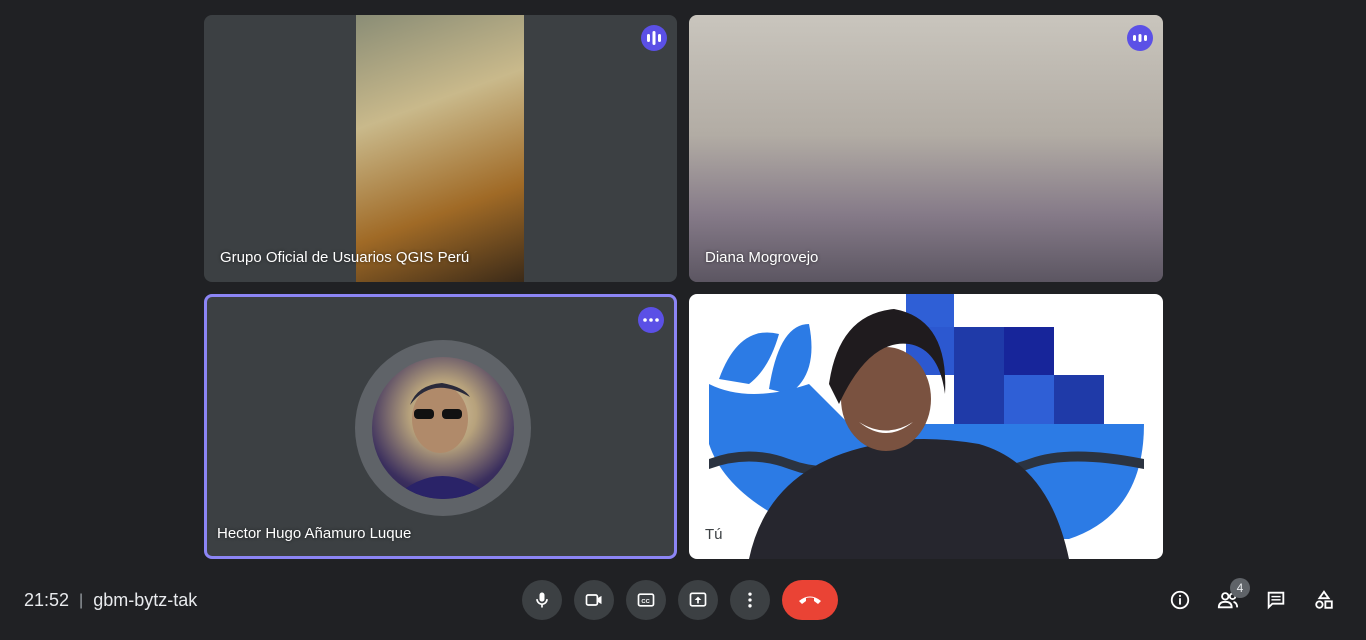 The height and width of the screenshot is (640, 1366). I want to click on mic-icon, so click(542, 600).